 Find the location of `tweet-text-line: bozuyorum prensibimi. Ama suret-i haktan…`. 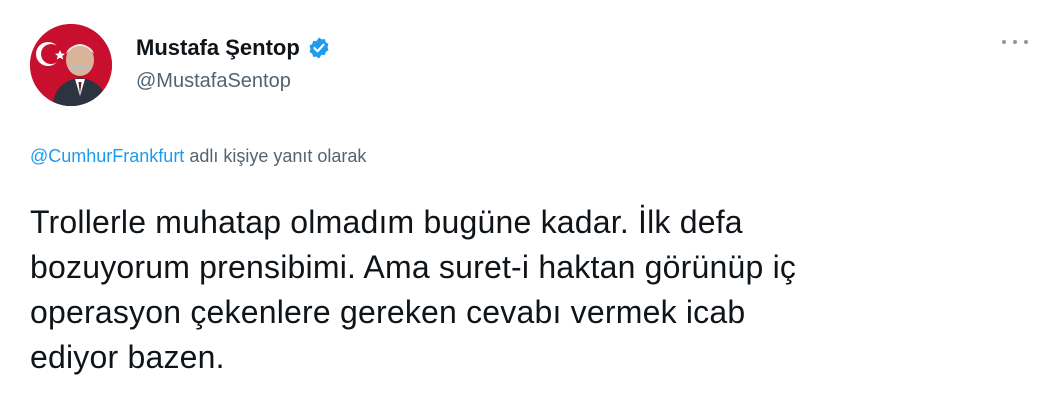

tweet-text-line: bozuyorum prensibimi. Ama suret-i haktan… is located at coordinates (413, 267).